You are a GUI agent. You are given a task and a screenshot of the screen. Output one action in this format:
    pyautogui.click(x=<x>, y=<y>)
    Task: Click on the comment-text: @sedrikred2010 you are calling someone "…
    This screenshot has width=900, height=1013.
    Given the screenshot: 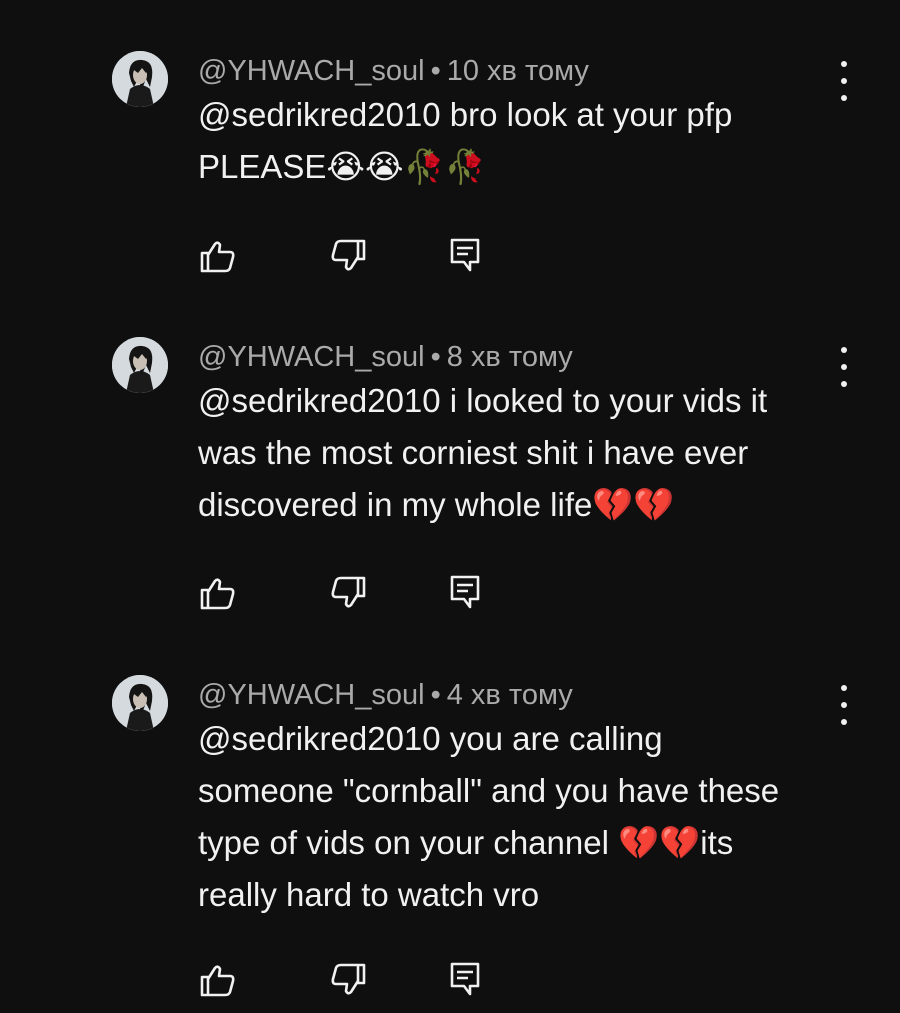 What is the action you would take?
    pyautogui.click(x=489, y=816)
    